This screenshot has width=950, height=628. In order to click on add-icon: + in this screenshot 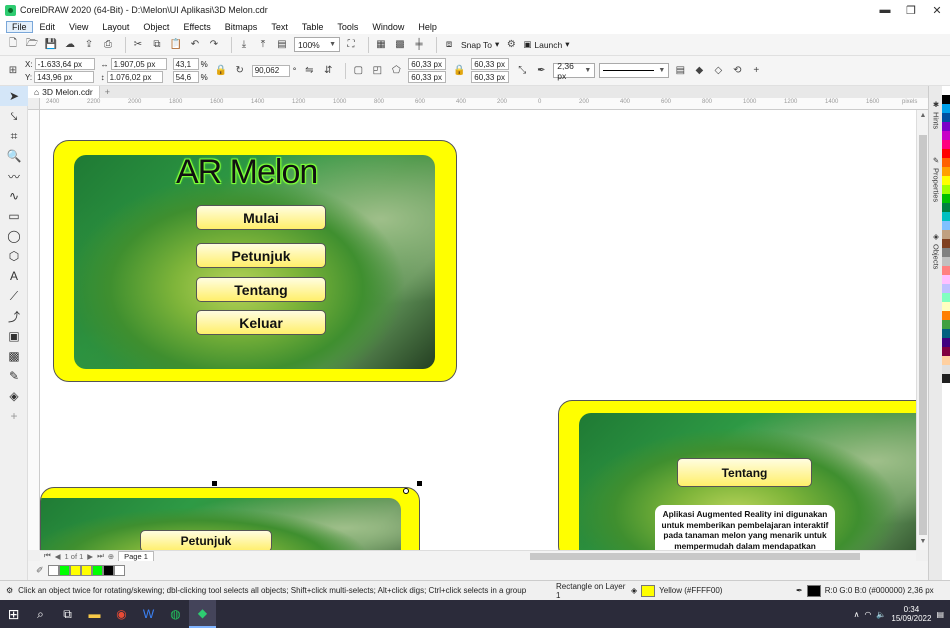, I will do `click(756, 71)`.